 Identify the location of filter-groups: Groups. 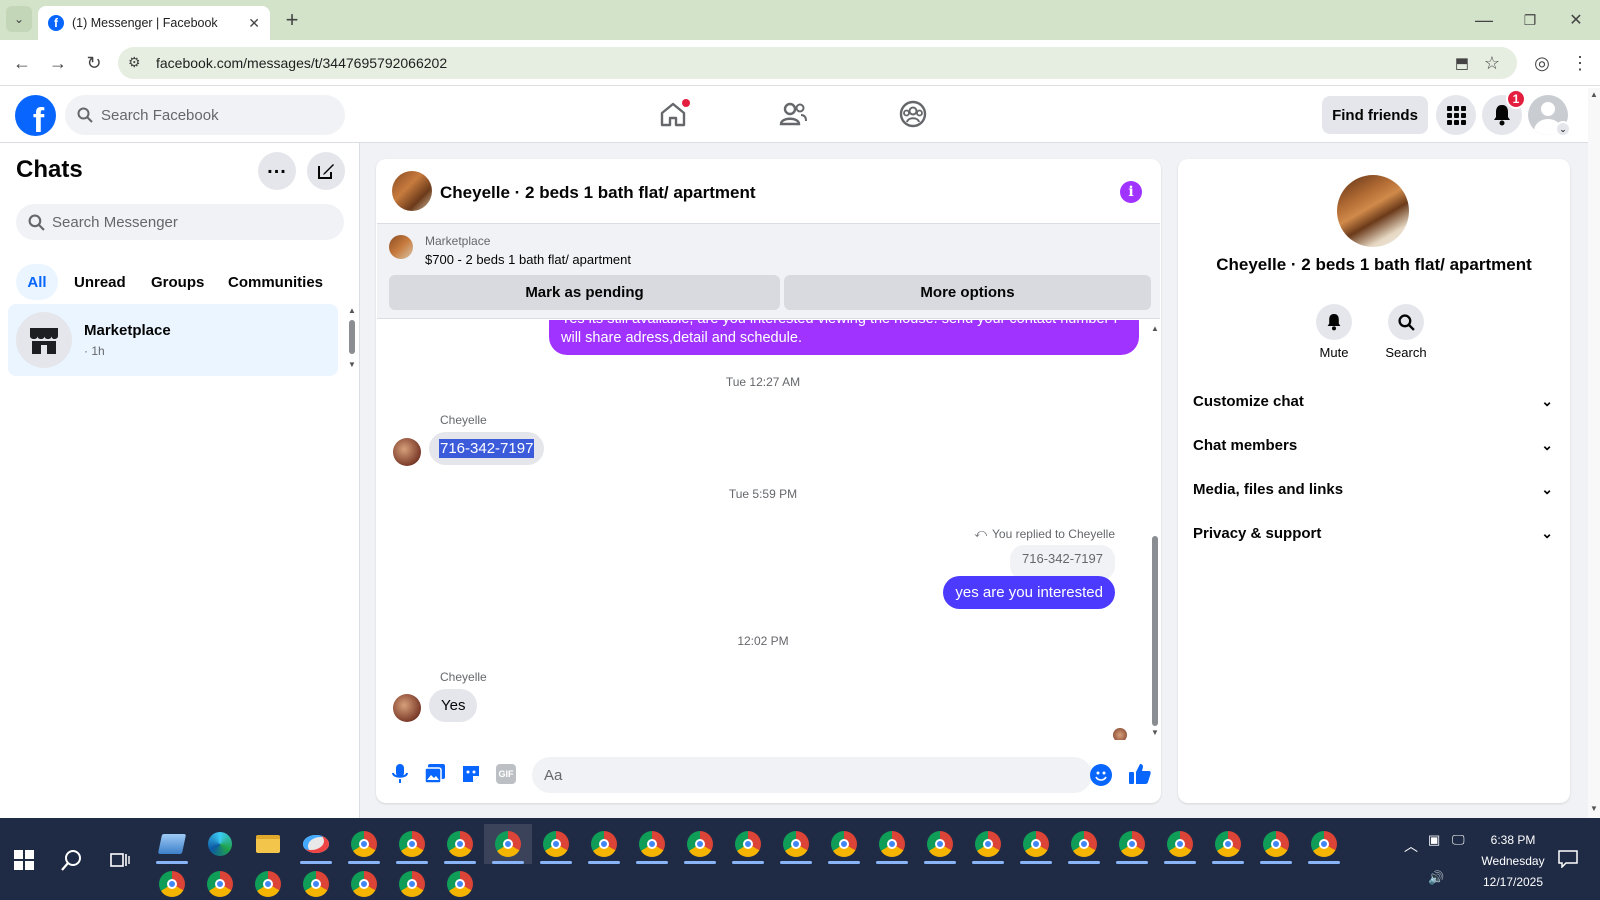
(177, 282).